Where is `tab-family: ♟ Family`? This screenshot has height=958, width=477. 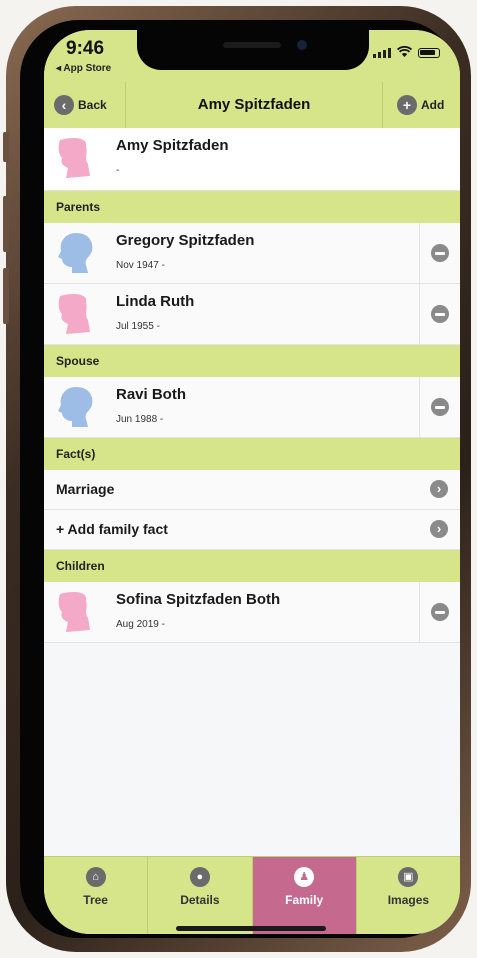
tab-family: ♟ Family is located at coordinates (304, 895).